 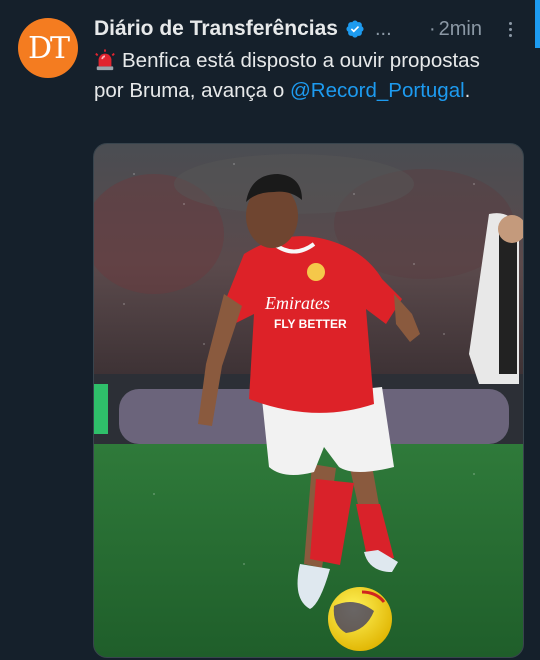 I want to click on verified-badge-icon, so click(x=355, y=29).